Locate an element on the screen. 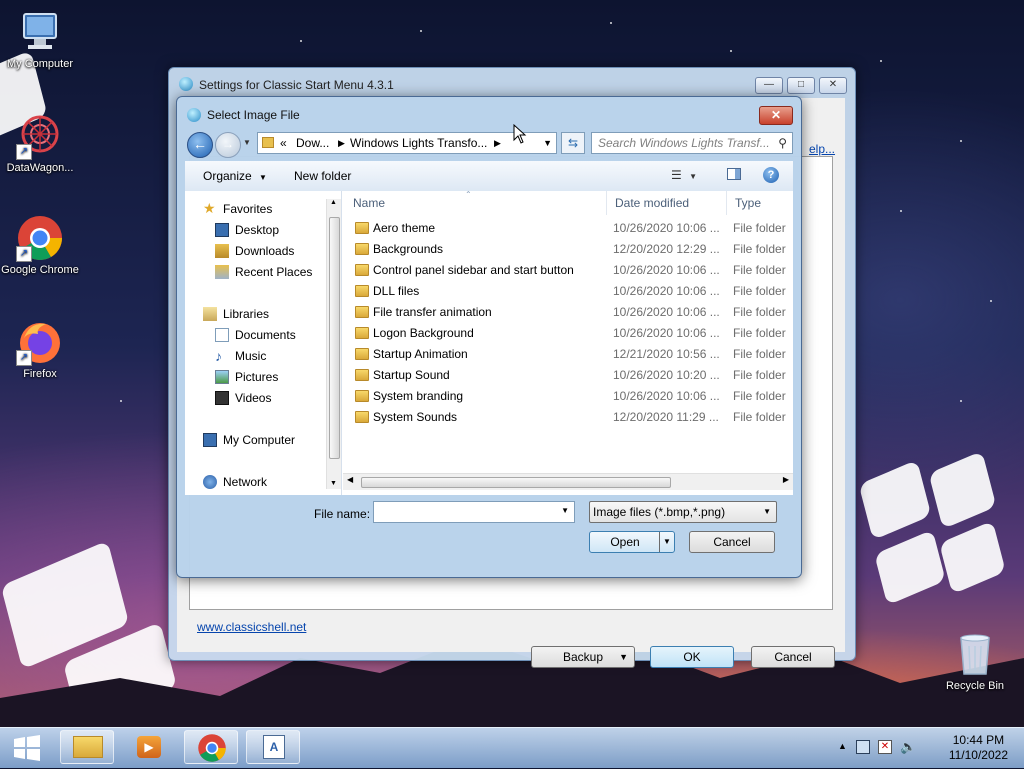 This screenshot has height=769, width=1024. refresh-button: ⇆ is located at coordinates (573, 143).